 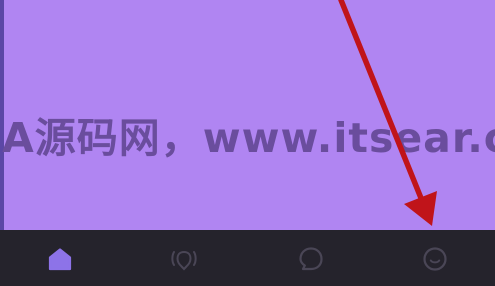 I want to click on broadcast-icon, so click(x=184, y=259).